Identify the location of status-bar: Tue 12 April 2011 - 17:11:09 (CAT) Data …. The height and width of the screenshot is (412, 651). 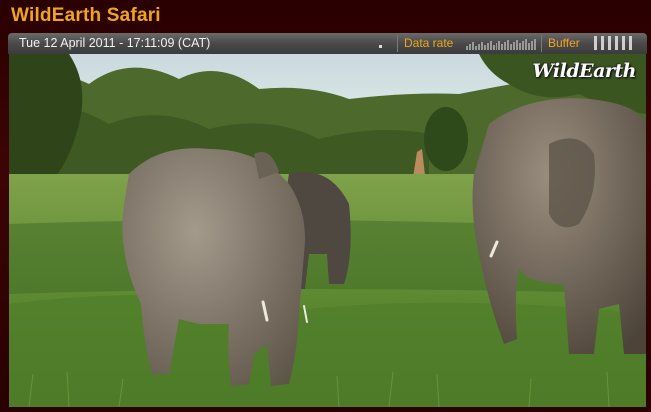
(327, 43).